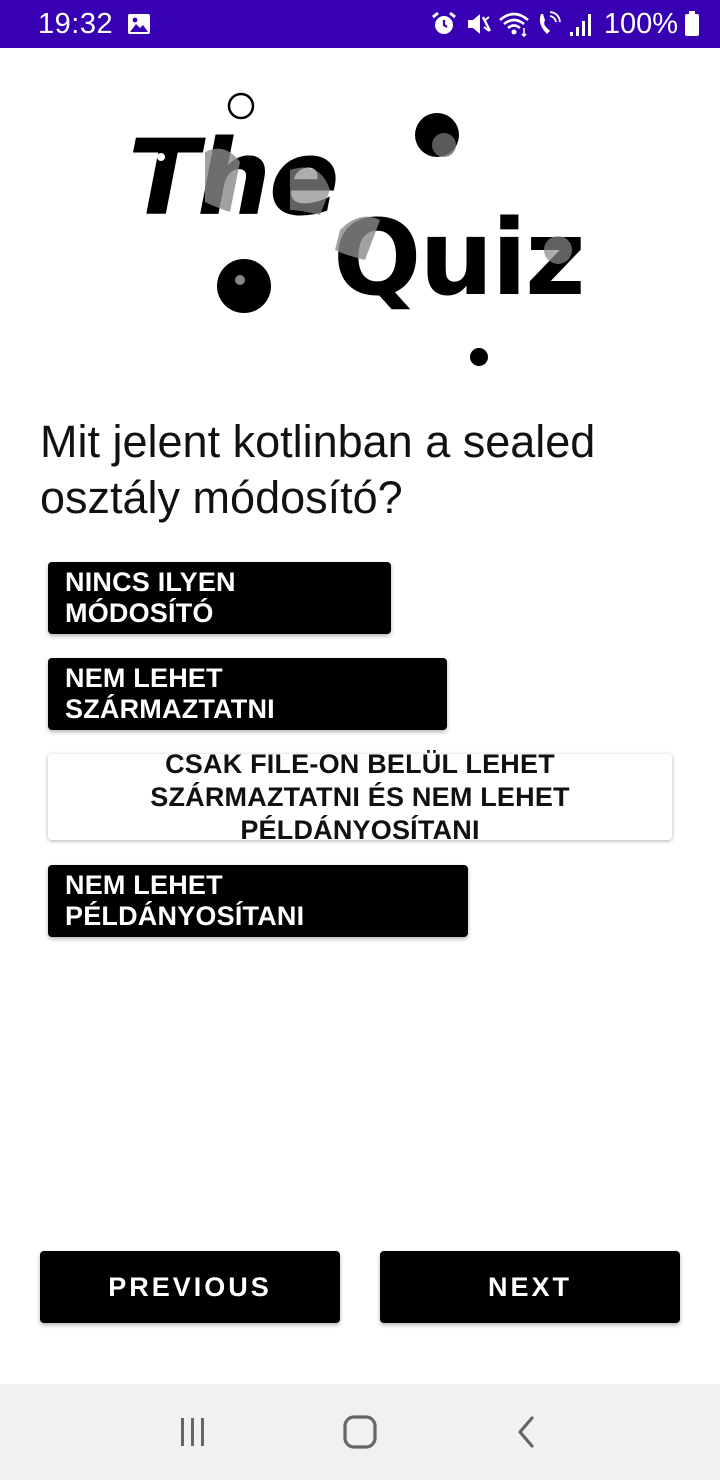  Describe the element at coordinates (193, 1432) in the screenshot. I see `recents-icon` at that location.